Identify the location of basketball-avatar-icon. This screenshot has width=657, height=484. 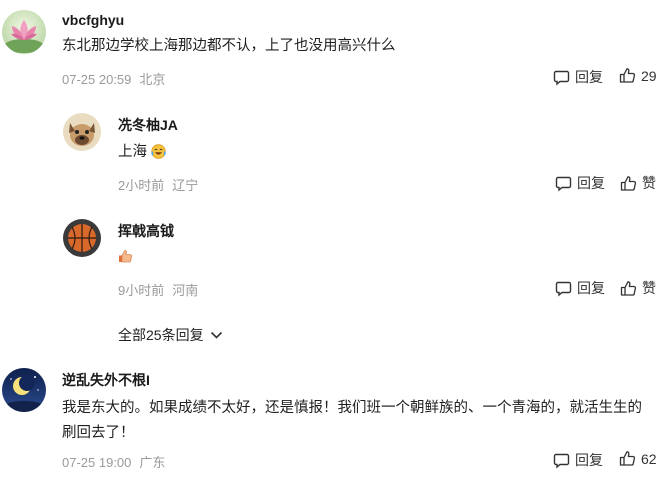
(82, 238).